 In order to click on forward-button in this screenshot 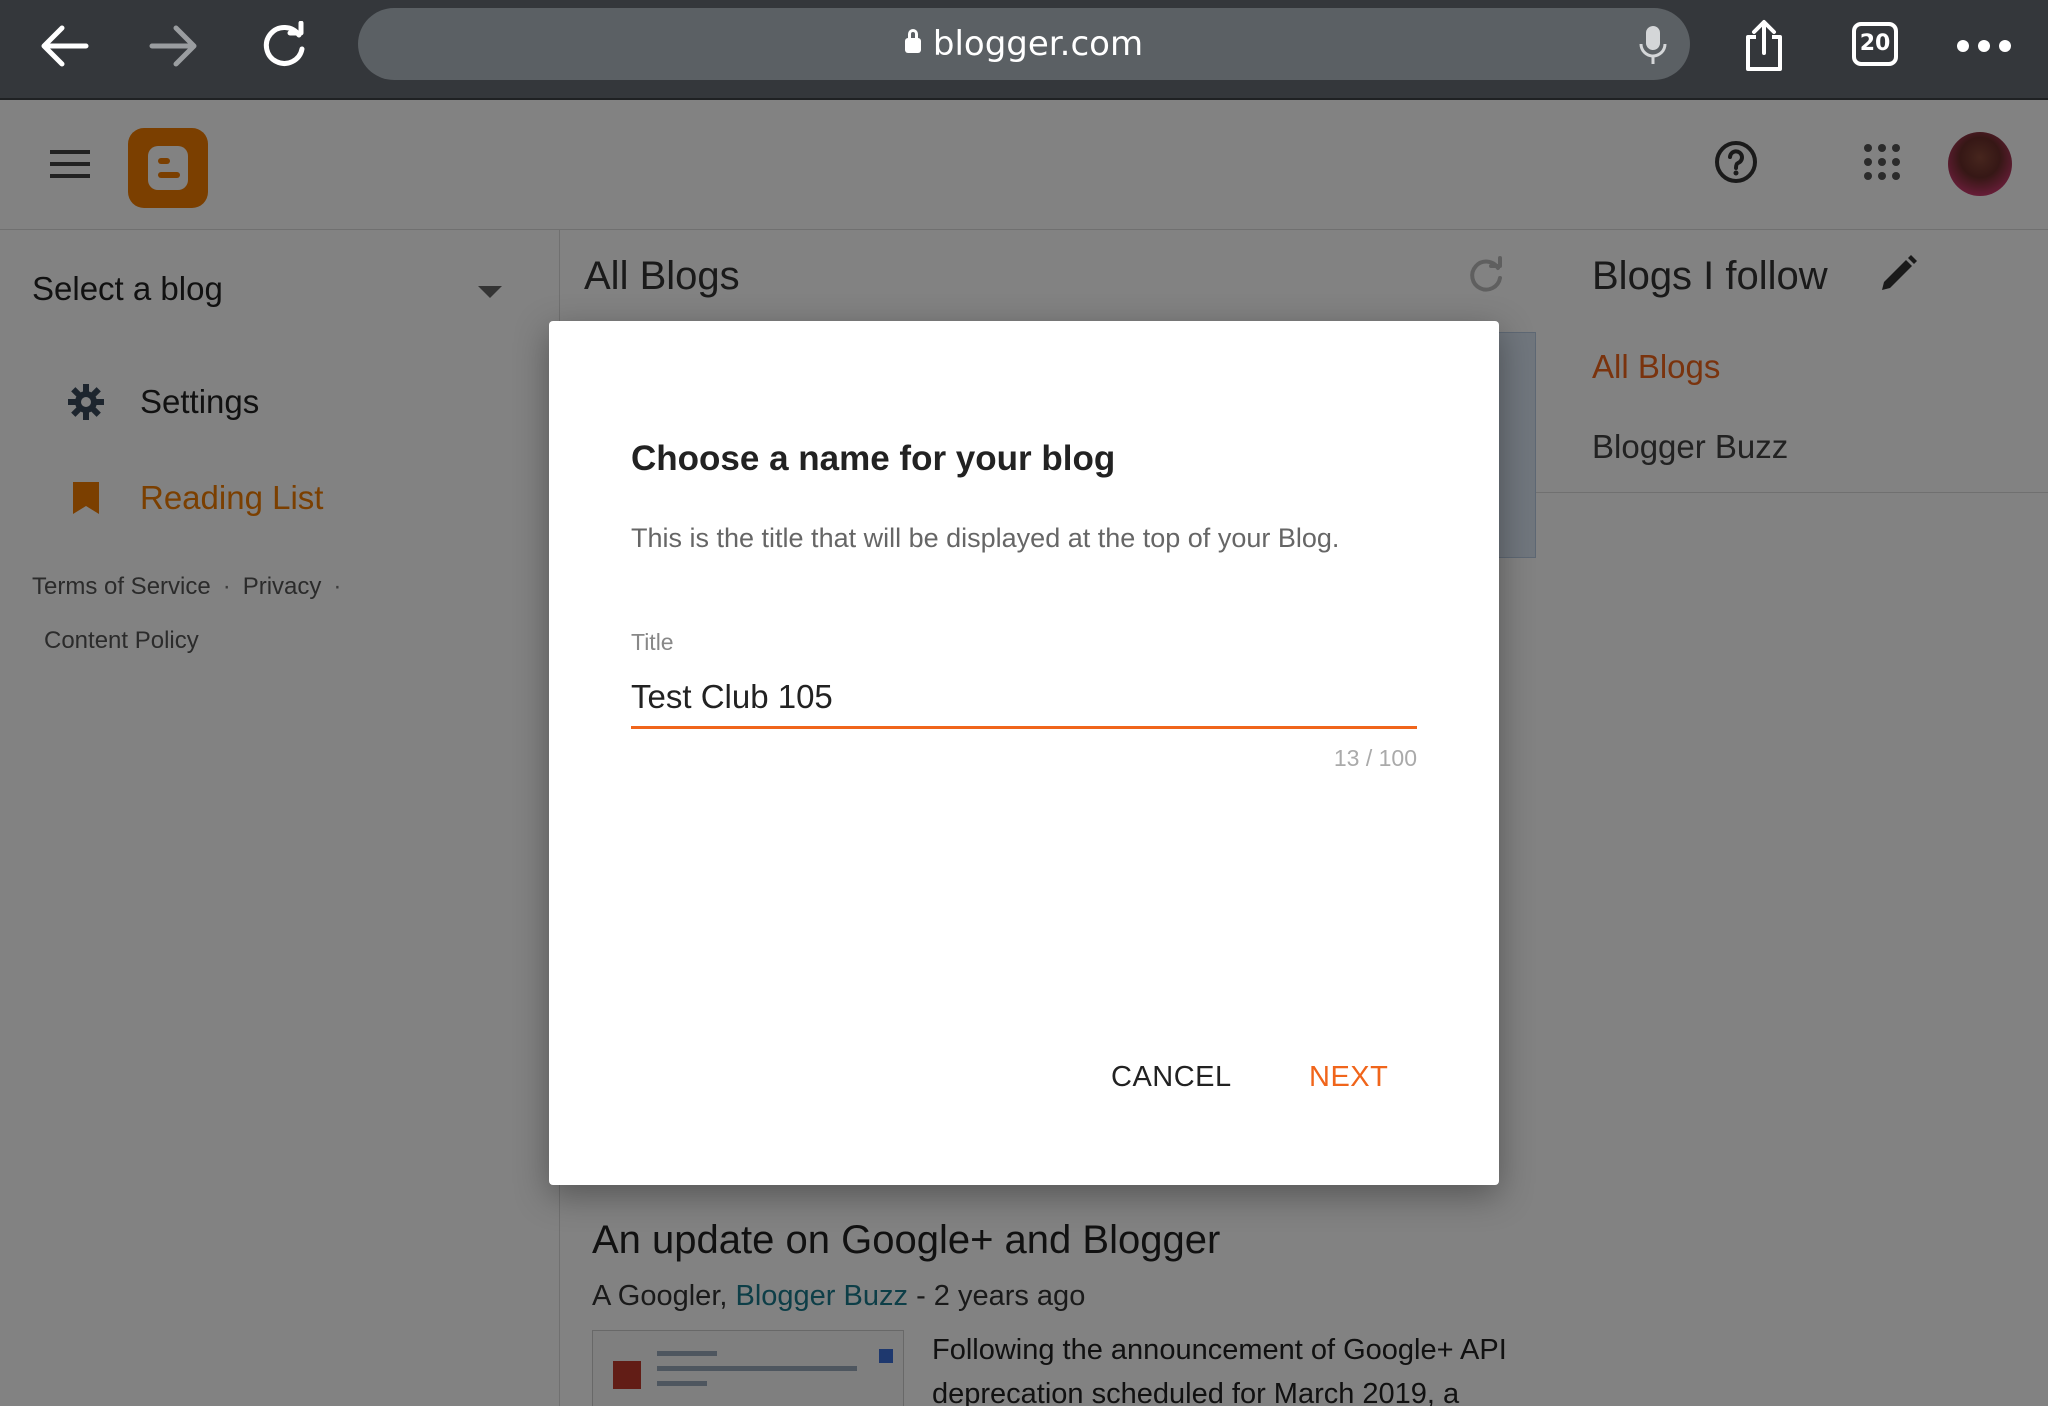, I will do `click(174, 46)`.